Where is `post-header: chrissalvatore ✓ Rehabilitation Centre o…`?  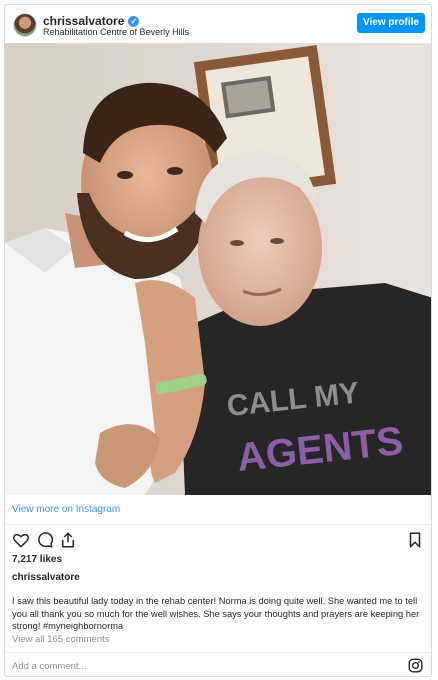
post-header: chrissalvatore ✓ Rehabilitation Centre o… is located at coordinates (218, 24).